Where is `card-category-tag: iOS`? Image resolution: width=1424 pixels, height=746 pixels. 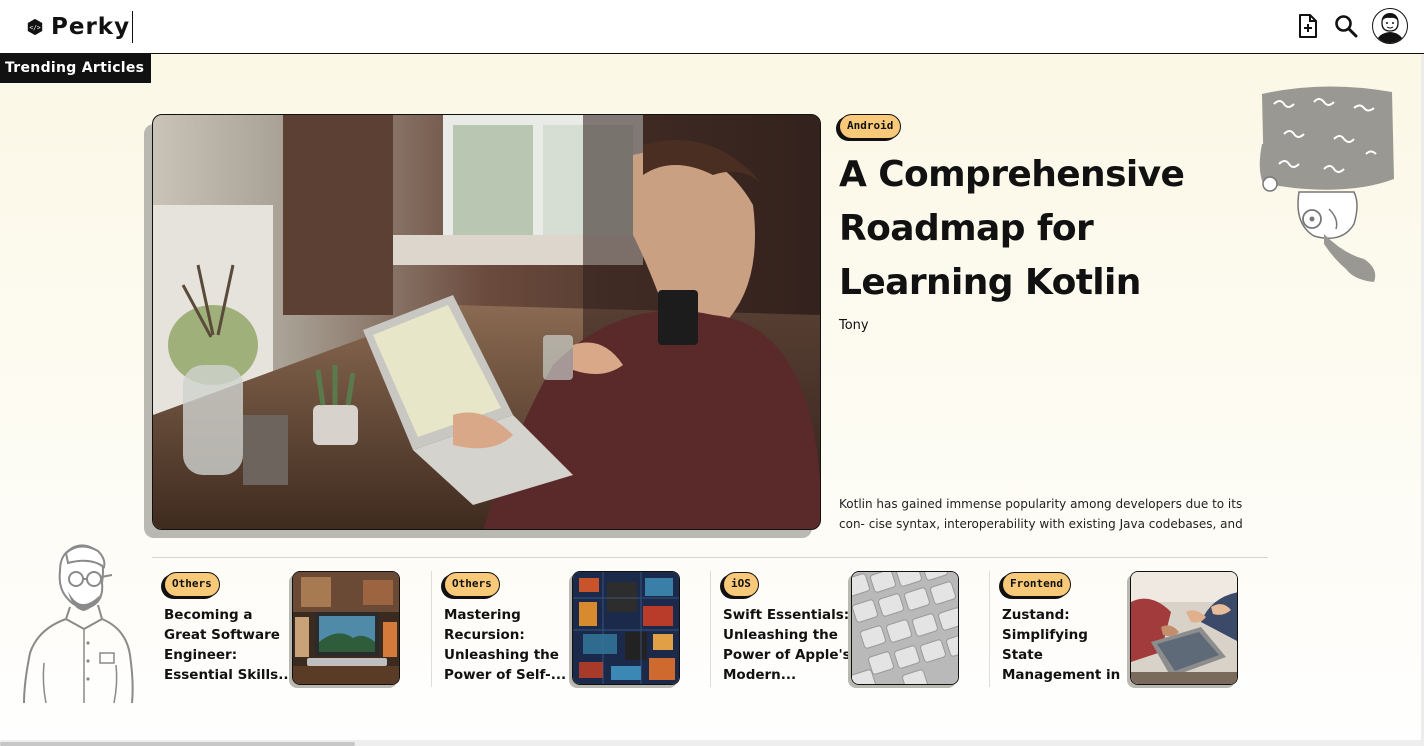
card-category-tag: iOS is located at coordinates (740, 584).